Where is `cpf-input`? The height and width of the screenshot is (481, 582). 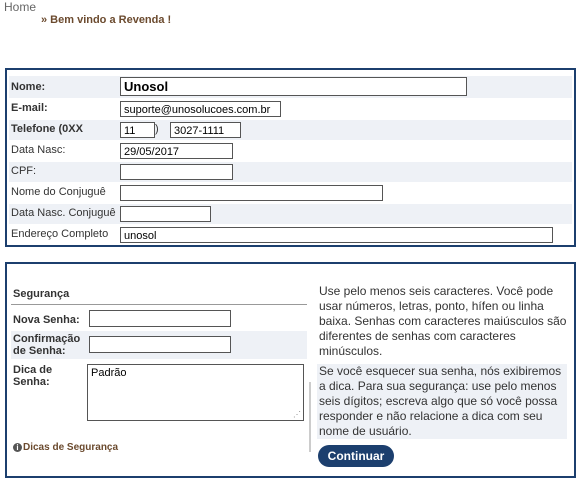 cpf-input is located at coordinates (176, 172).